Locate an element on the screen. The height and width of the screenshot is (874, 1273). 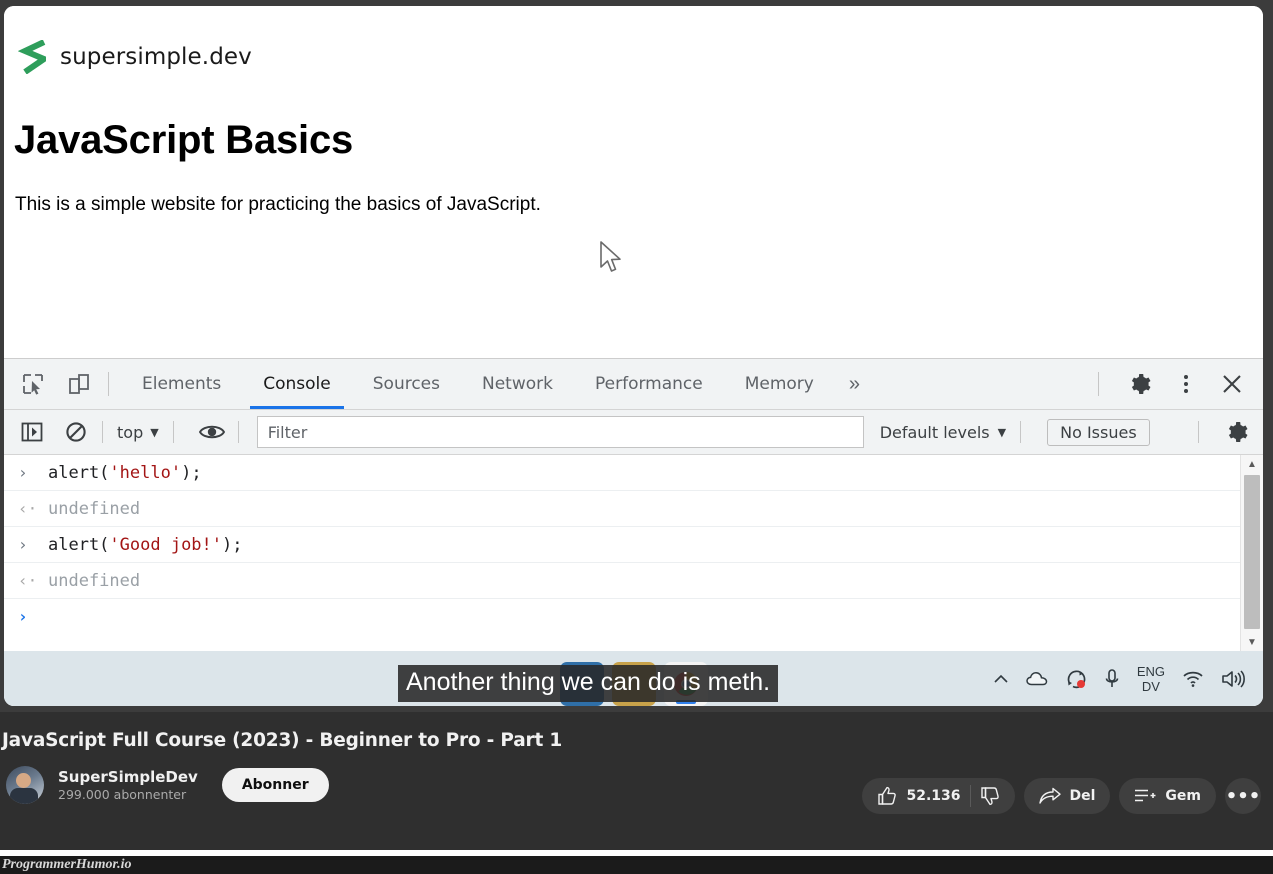
devtools-tabbar-actions is located at coordinates (1174, 384).